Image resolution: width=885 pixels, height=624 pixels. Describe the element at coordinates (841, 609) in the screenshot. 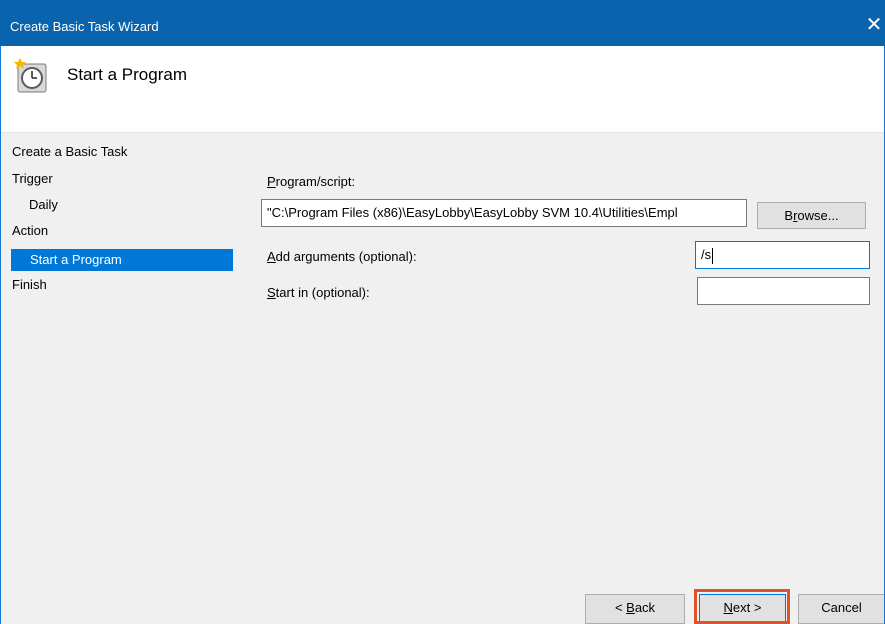

I see `cancel-button: Cancel` at that location.